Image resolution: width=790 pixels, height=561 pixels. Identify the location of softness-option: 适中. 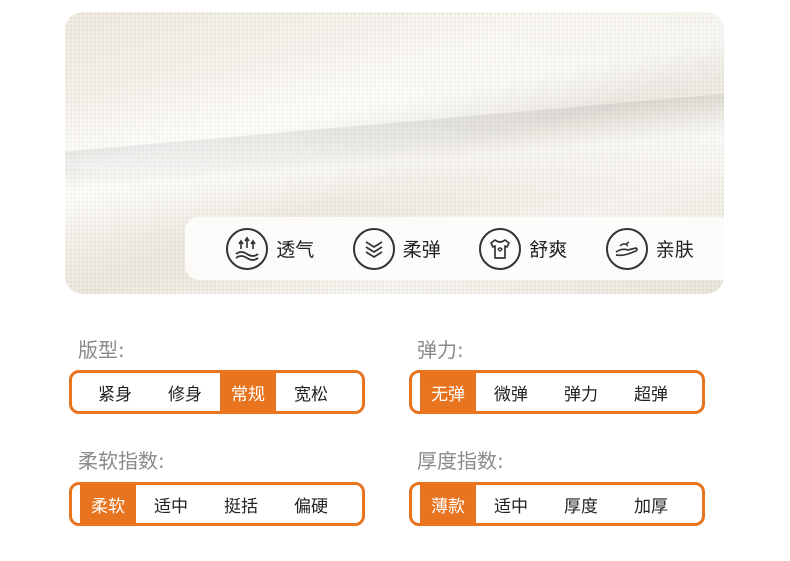
(171, 504).